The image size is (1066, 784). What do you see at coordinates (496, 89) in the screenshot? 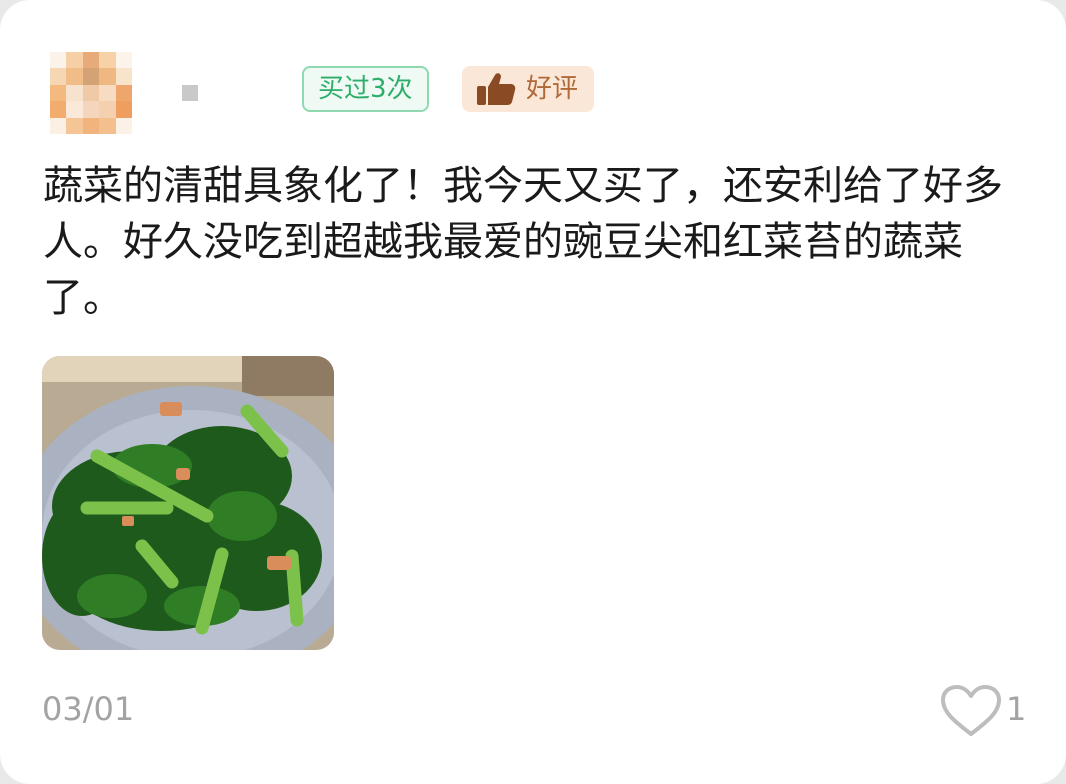
I see `thumbs-up-icon` at bounding box center [496, 89].